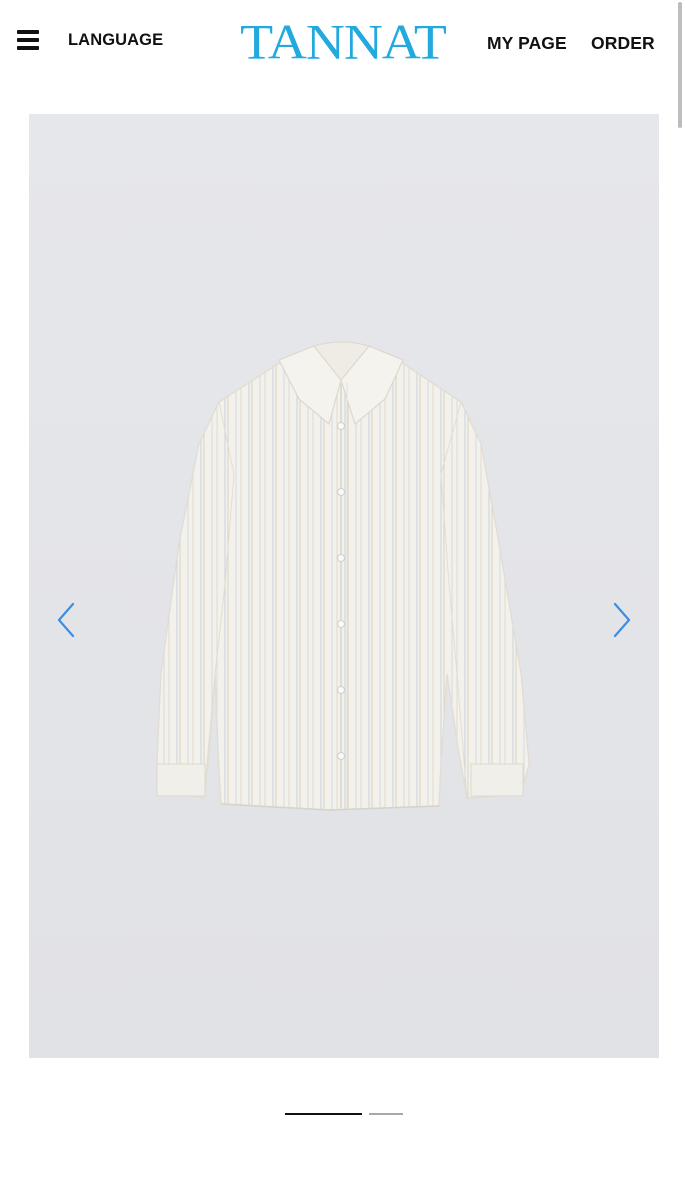  Describe the element at coordinates (623, 43) in the screenshot. I see `order-link: ORDER` at that location.